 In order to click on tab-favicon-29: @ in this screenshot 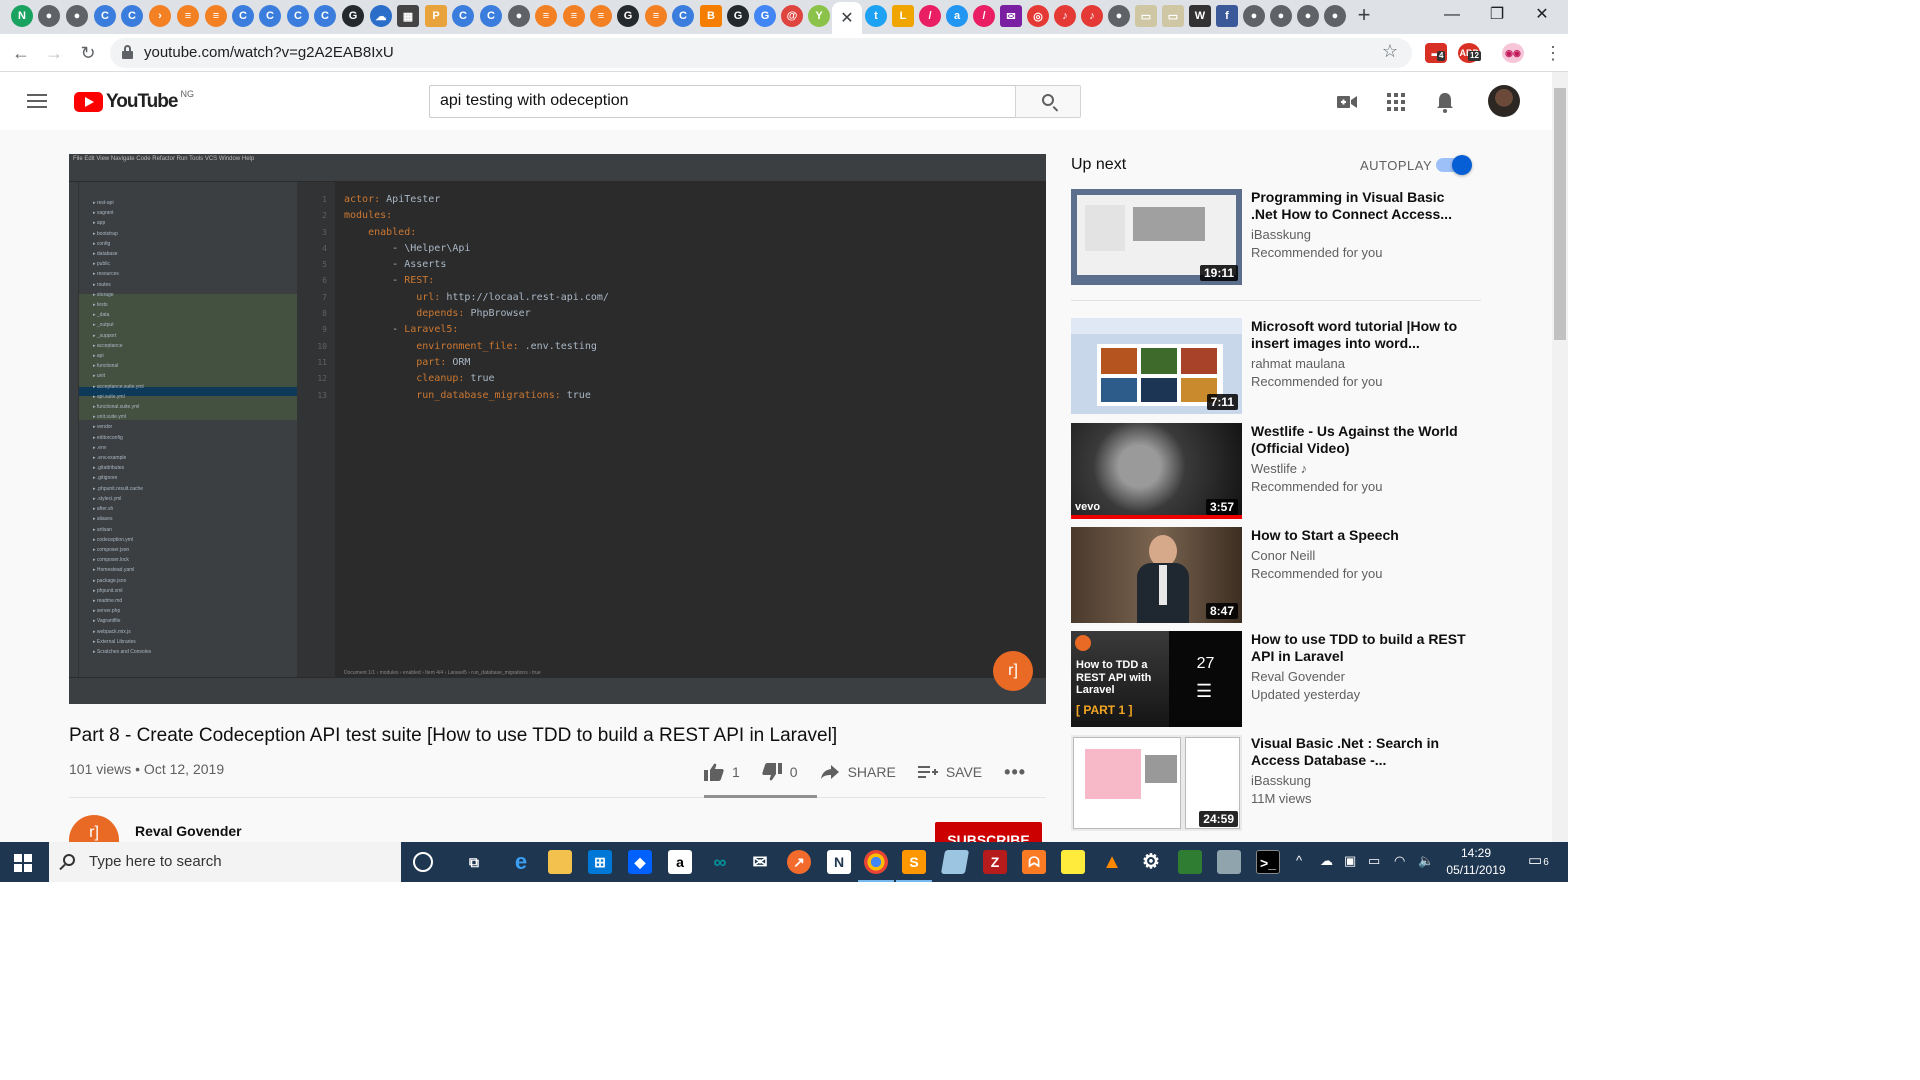, I will do `click(792, 16)`.